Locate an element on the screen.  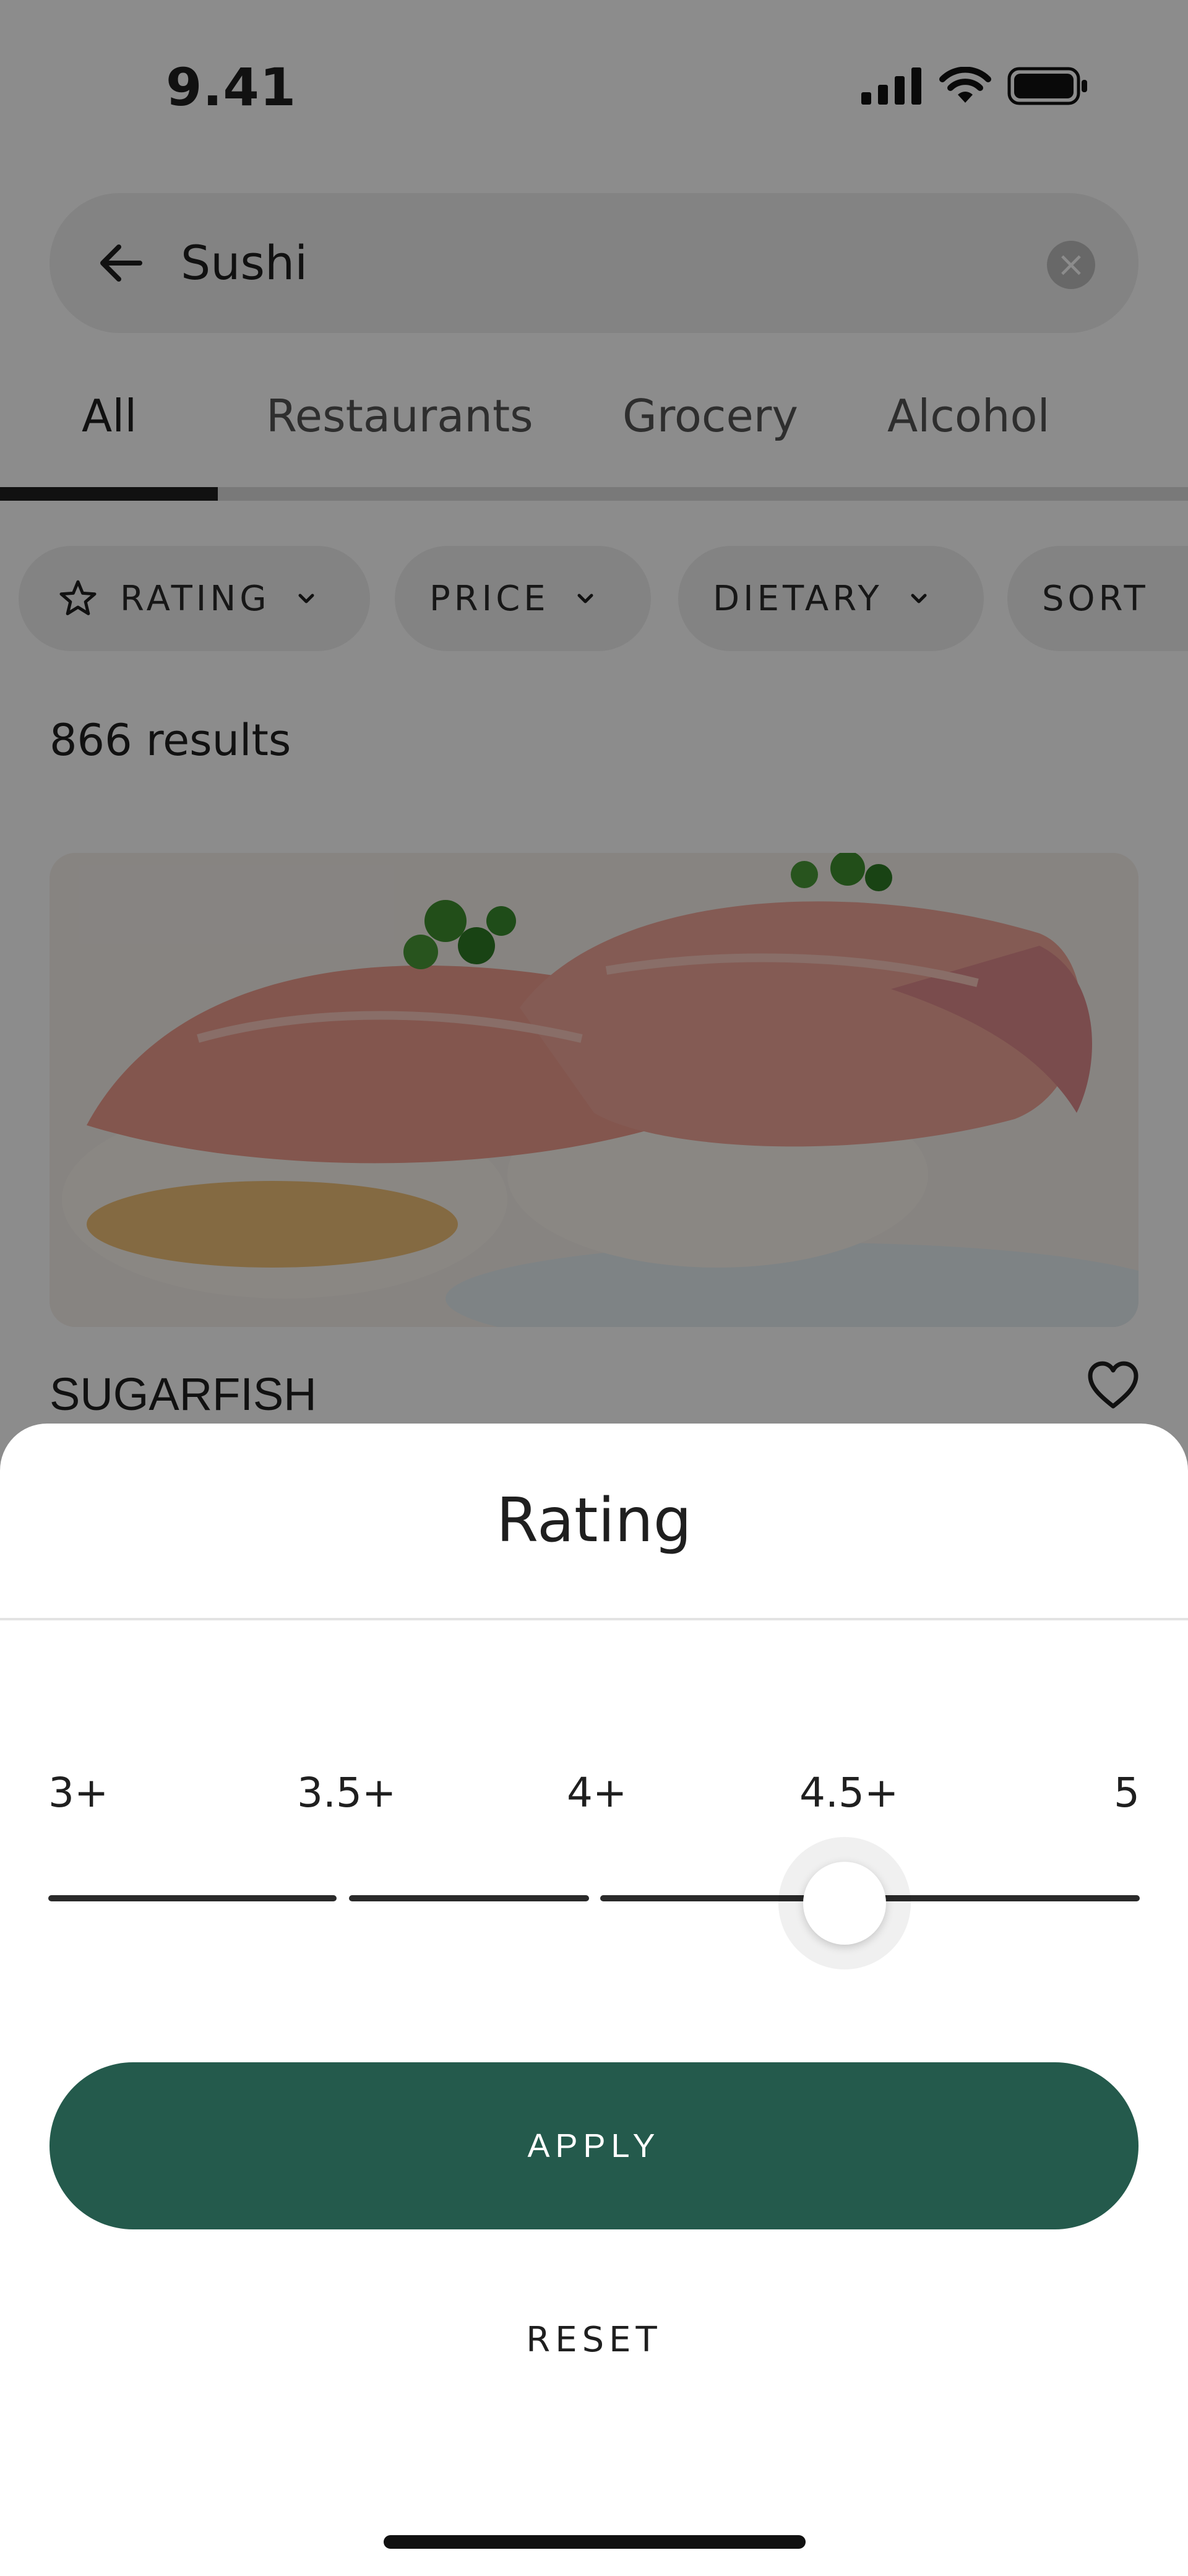
divider is located at coordinates (594, 1619).